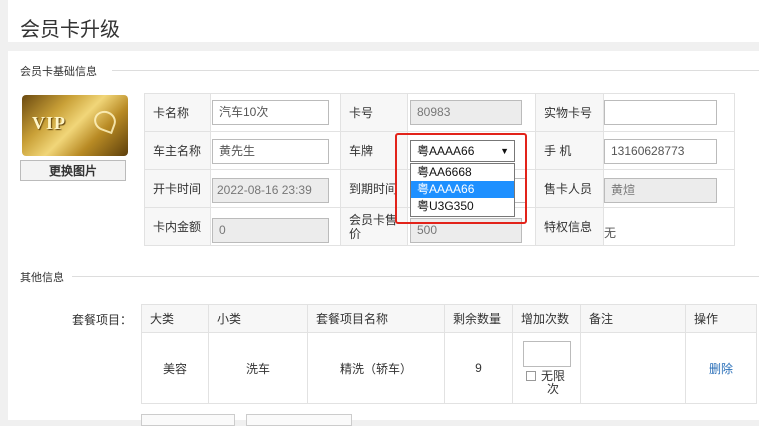 This screenshot has height=426, width=759. I want to click on col-header: 剩余数量, so click(478, 318).